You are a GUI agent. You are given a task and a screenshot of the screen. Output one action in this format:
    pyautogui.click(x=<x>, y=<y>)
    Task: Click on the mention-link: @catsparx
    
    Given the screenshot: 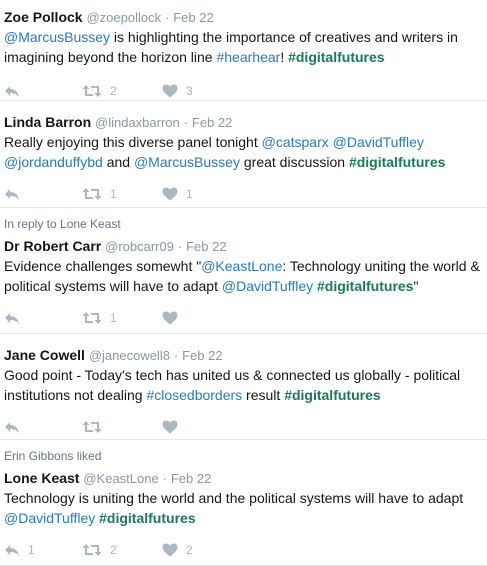 What is the action you would take?
    pyautogui.click(x=295, y=142)
    